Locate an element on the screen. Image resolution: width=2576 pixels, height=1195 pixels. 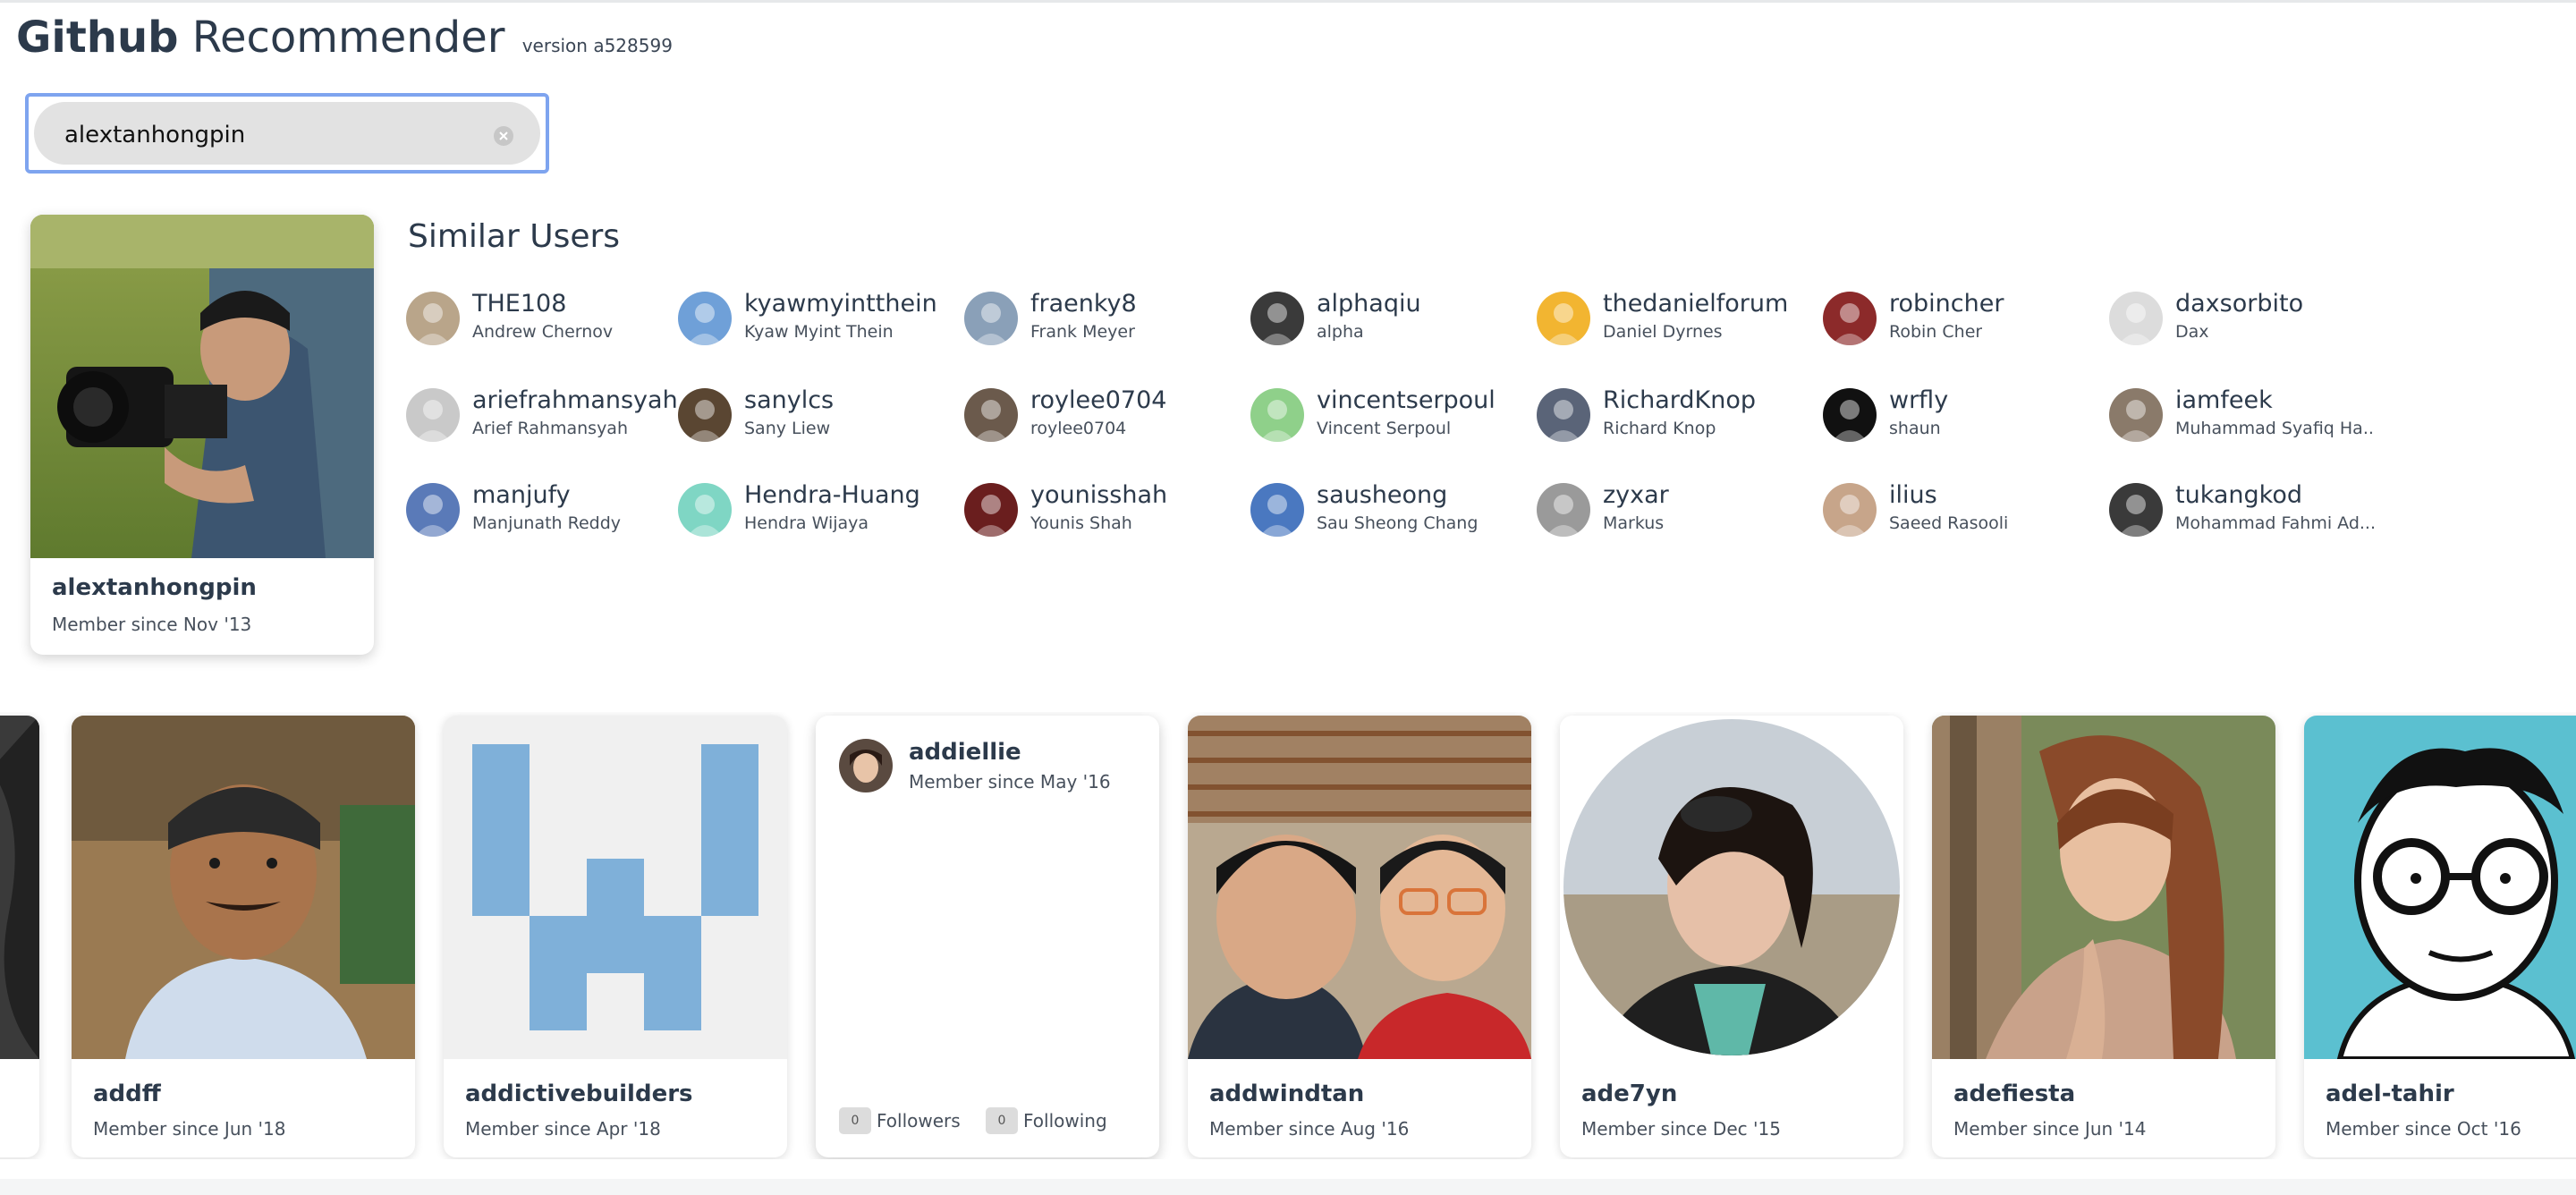
similar-user-login: alphaqiu is located at coordinates (1369, 304).